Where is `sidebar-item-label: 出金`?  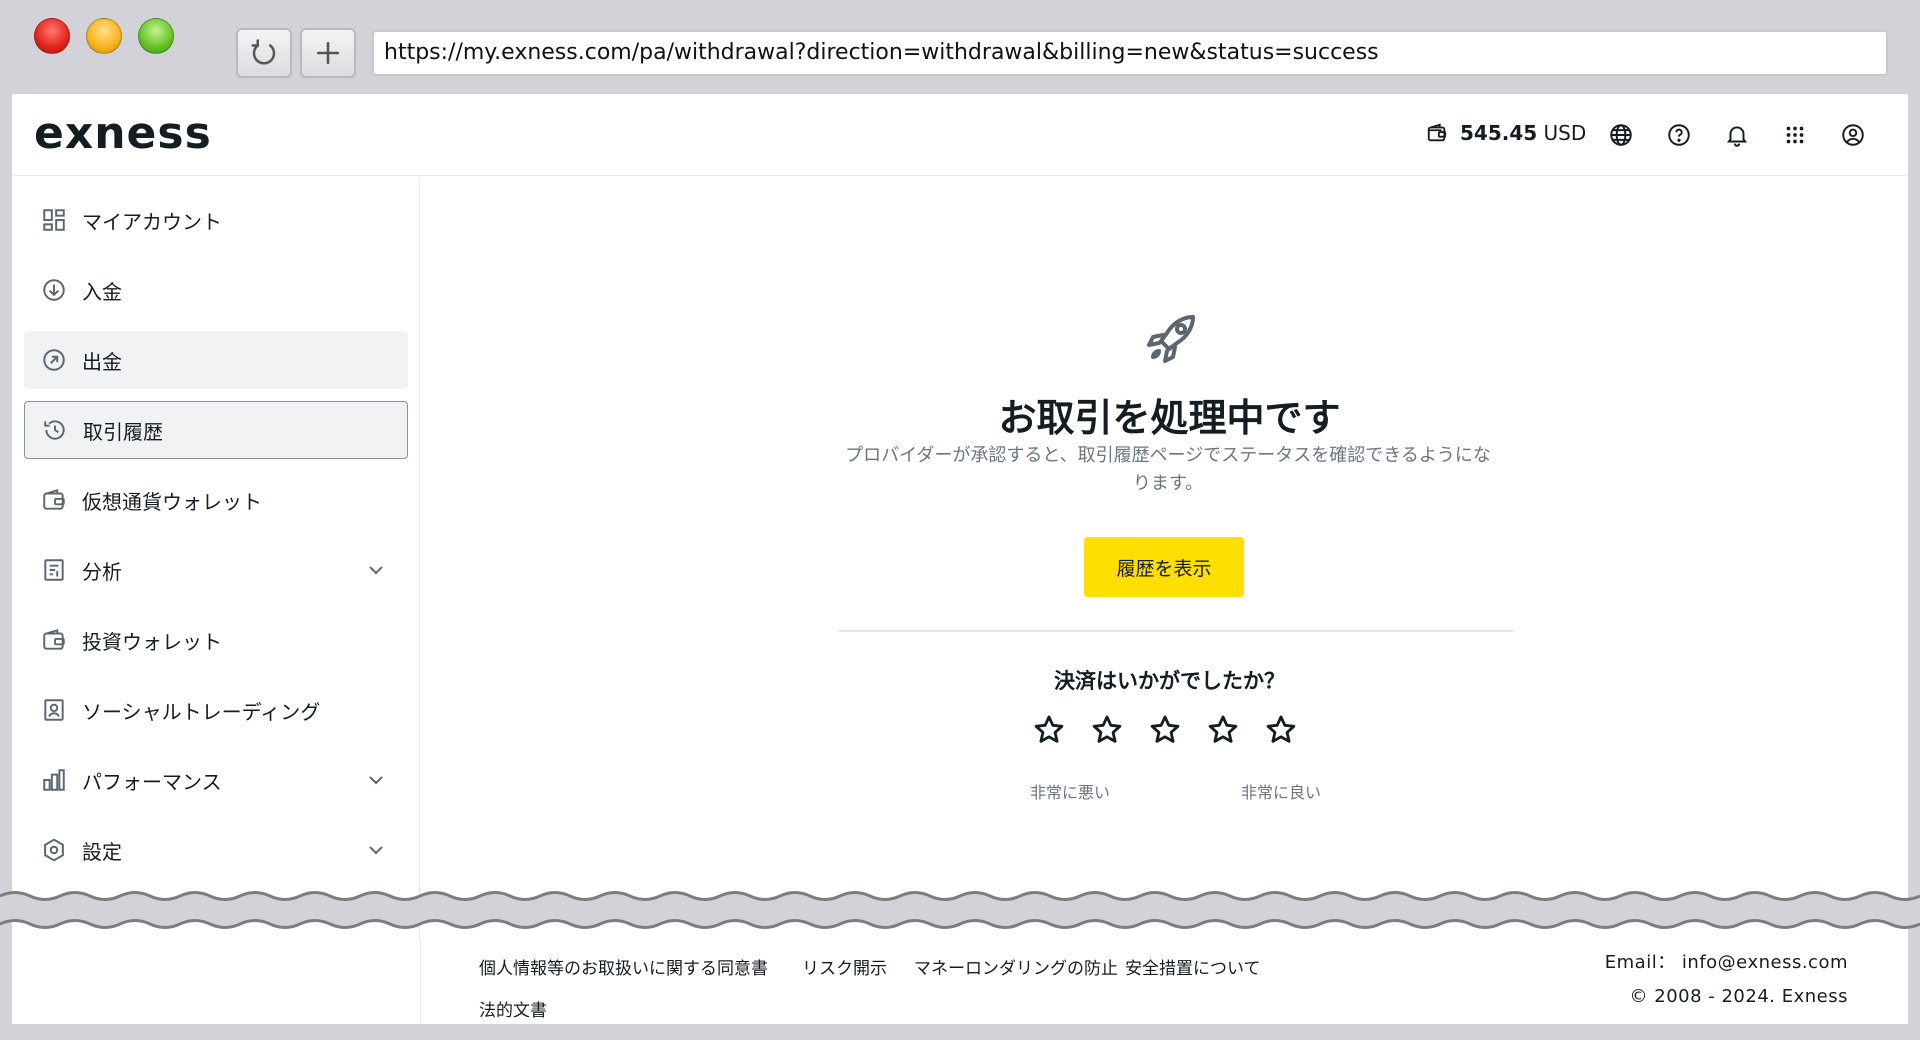
sidebar-item-label: 出金 is located at coordinates (102, 361).